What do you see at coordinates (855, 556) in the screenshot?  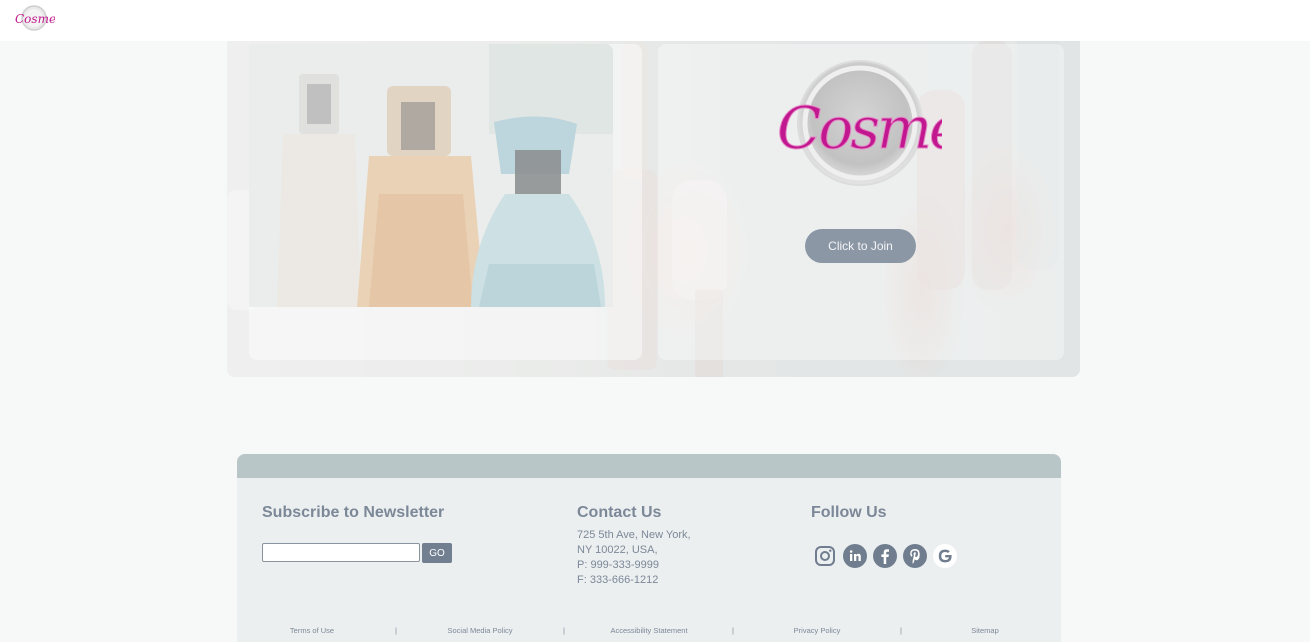 I see `linkedin-icon` at bounding box center [855, 556].